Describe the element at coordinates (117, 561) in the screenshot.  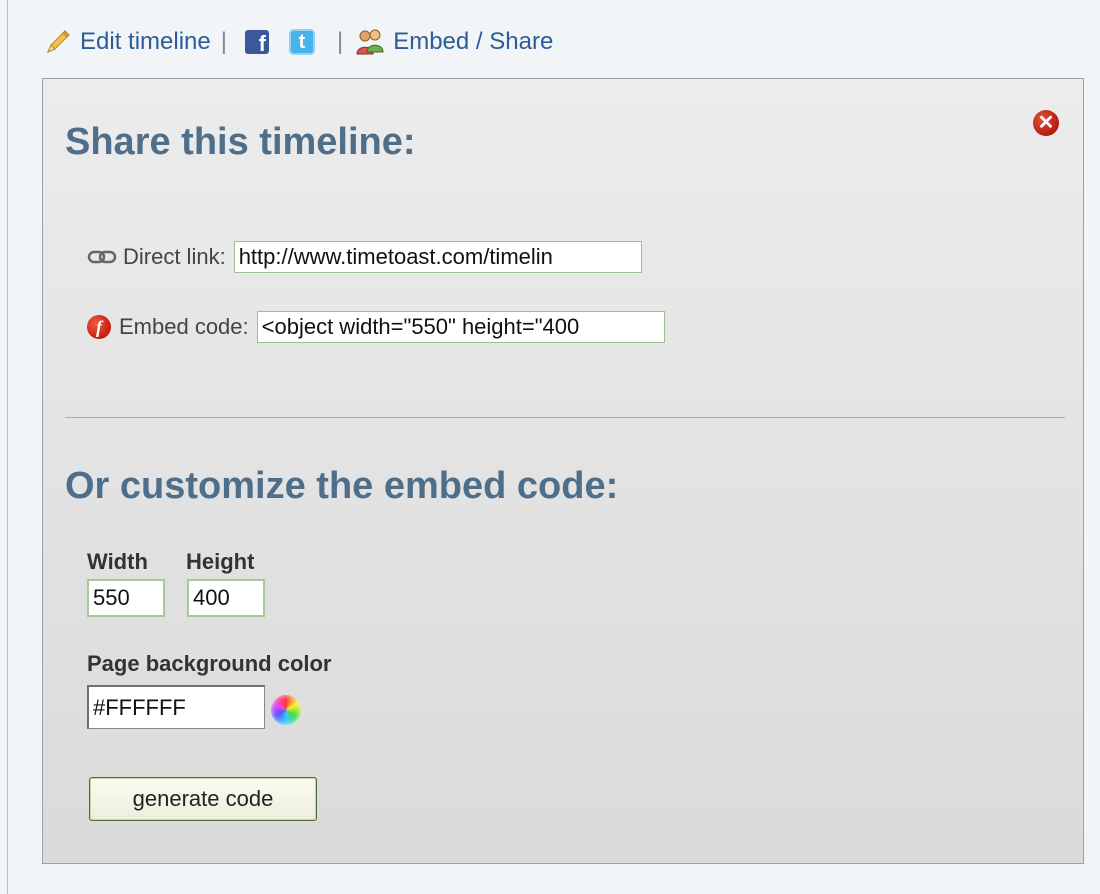
I see `width-label: Width` at that location.